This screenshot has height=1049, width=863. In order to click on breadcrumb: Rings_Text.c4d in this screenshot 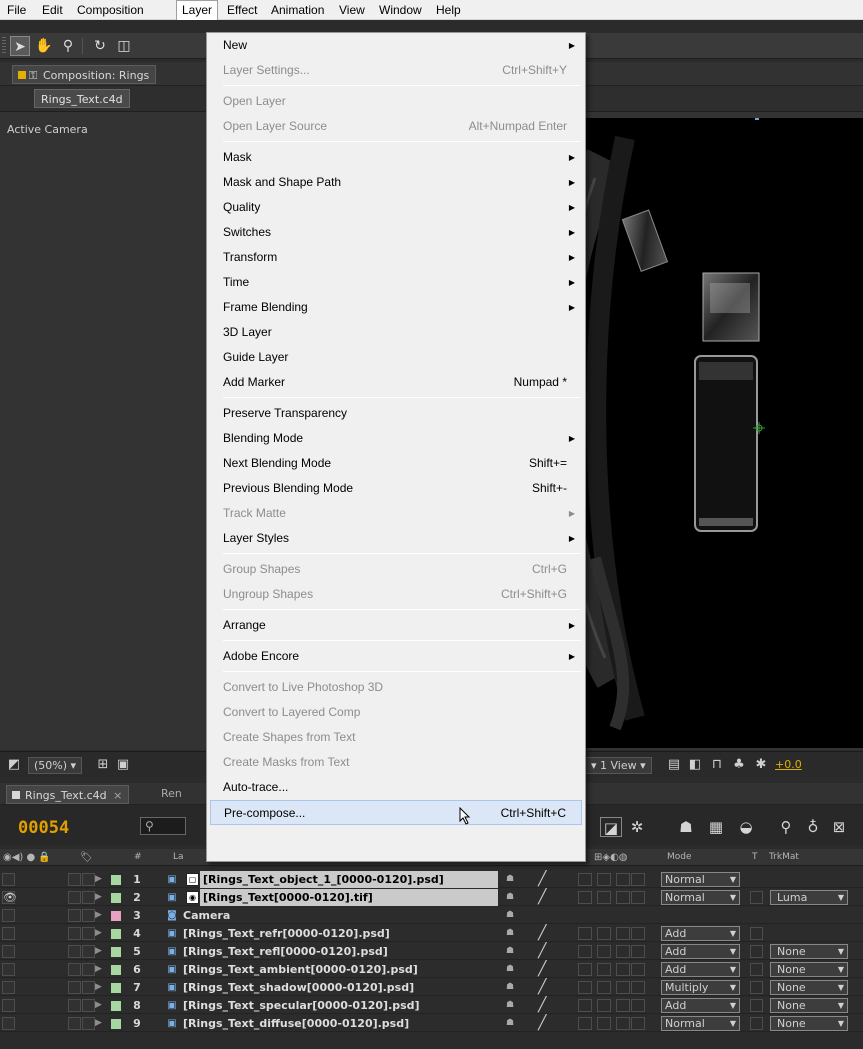, I will do `click(82, 98)`.